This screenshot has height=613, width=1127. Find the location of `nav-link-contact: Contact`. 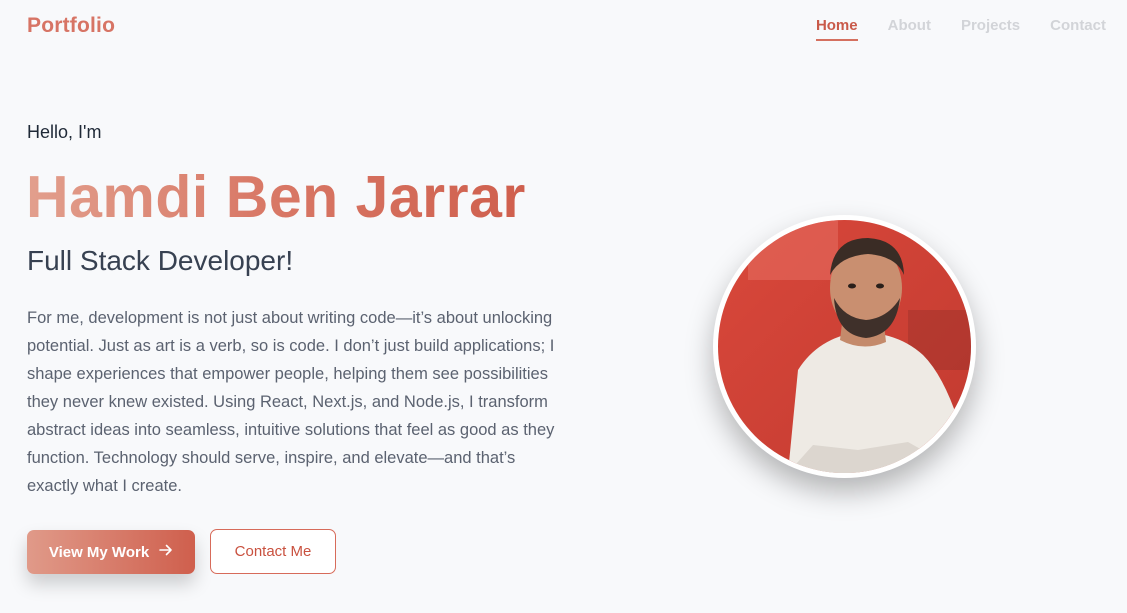

nav-link-contact: Contact is located at coordinates (1078, 29).